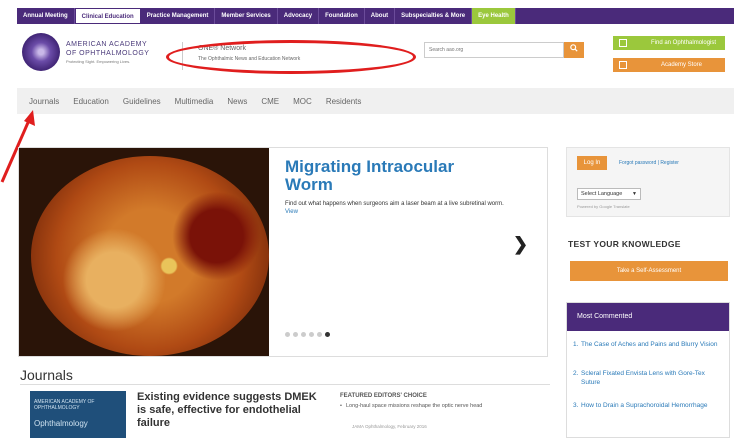 The height and width of the screenshot is (438, 734). Describe the element at coordinates (194, 101) in the screenshot. I see `subnav-multimedia: Multimedia` at that location.